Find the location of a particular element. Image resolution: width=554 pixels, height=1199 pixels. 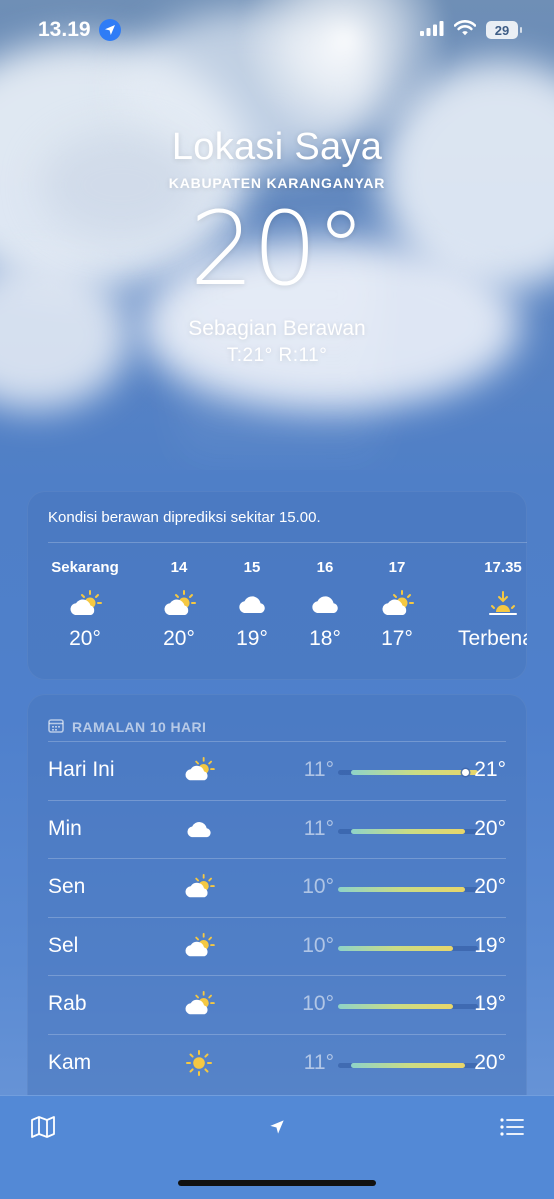

hour-label: Sekarang is located at coordinates (85, 567).